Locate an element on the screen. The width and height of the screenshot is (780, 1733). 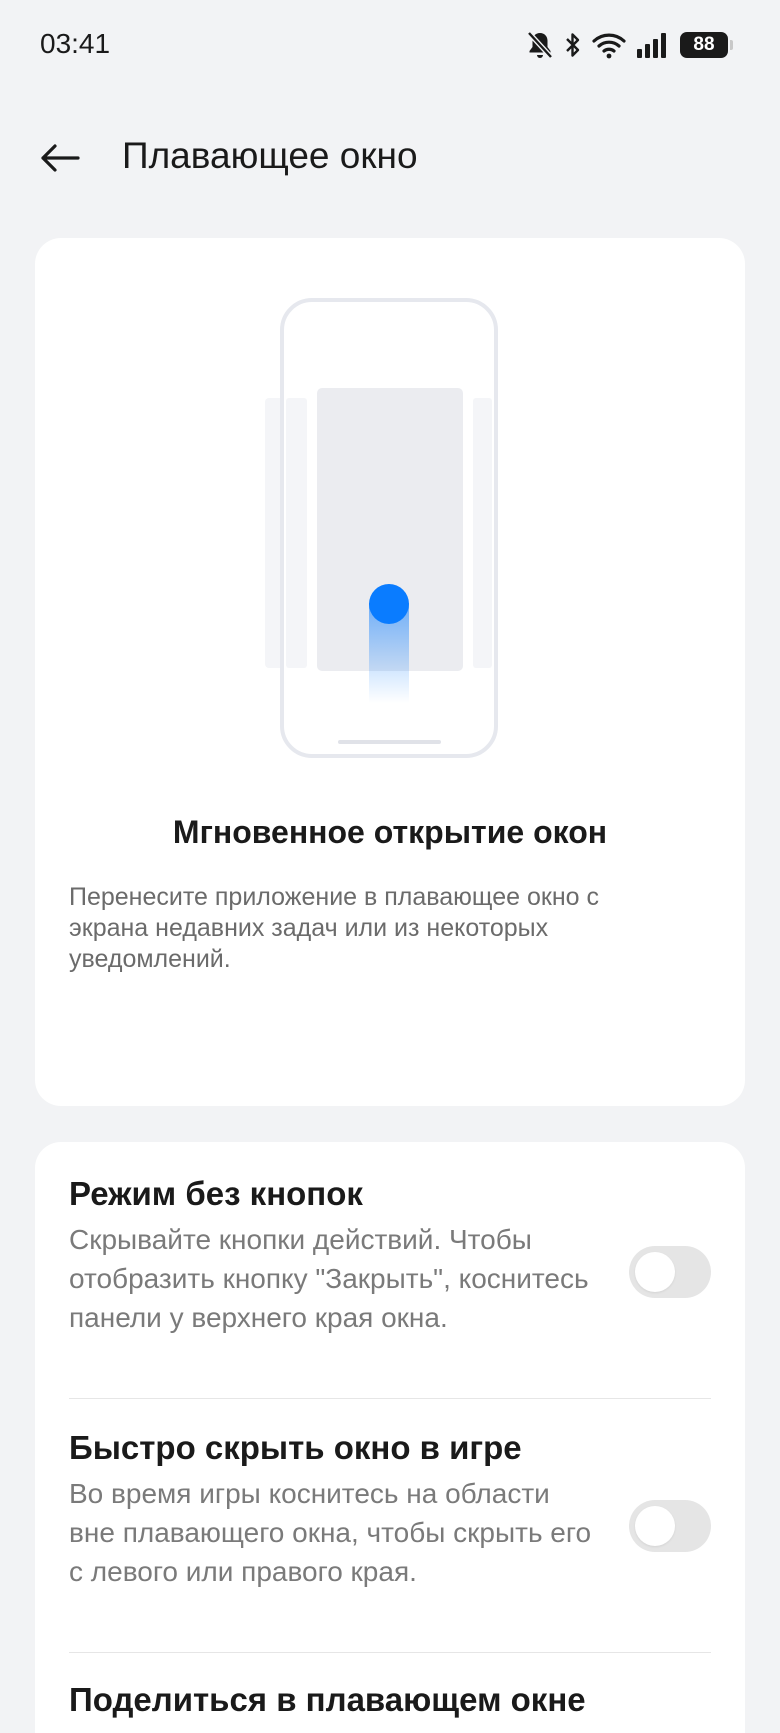
buttonless-mode-toggle is located at coordinates (670, 1272).